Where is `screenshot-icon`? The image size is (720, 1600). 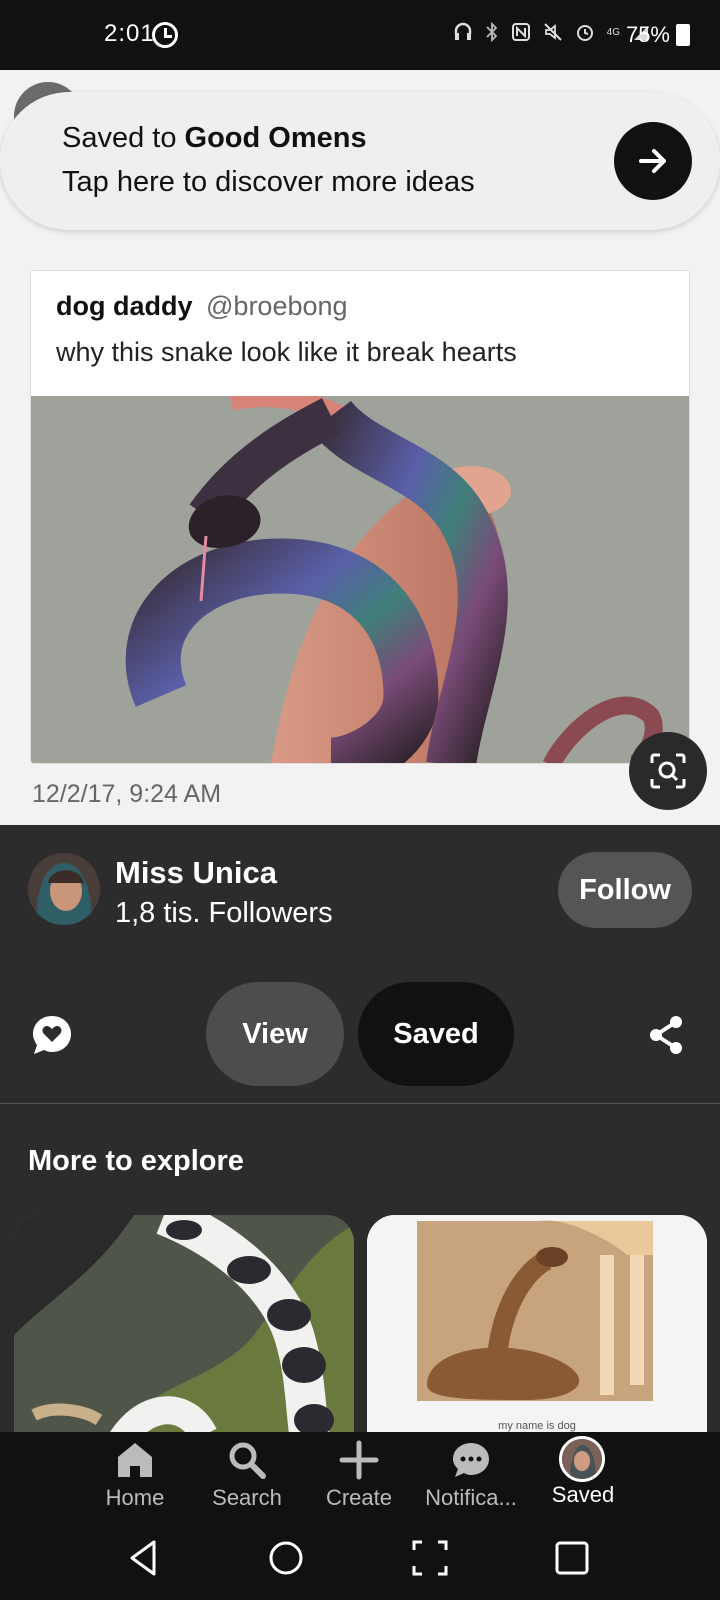 screenshot-icon is located at coordinates (430, 1558).